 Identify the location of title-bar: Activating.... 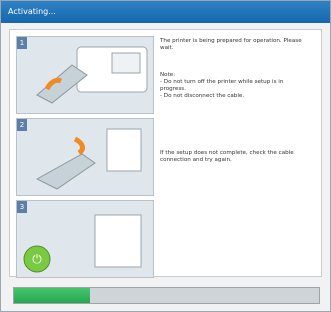
(165, 12).